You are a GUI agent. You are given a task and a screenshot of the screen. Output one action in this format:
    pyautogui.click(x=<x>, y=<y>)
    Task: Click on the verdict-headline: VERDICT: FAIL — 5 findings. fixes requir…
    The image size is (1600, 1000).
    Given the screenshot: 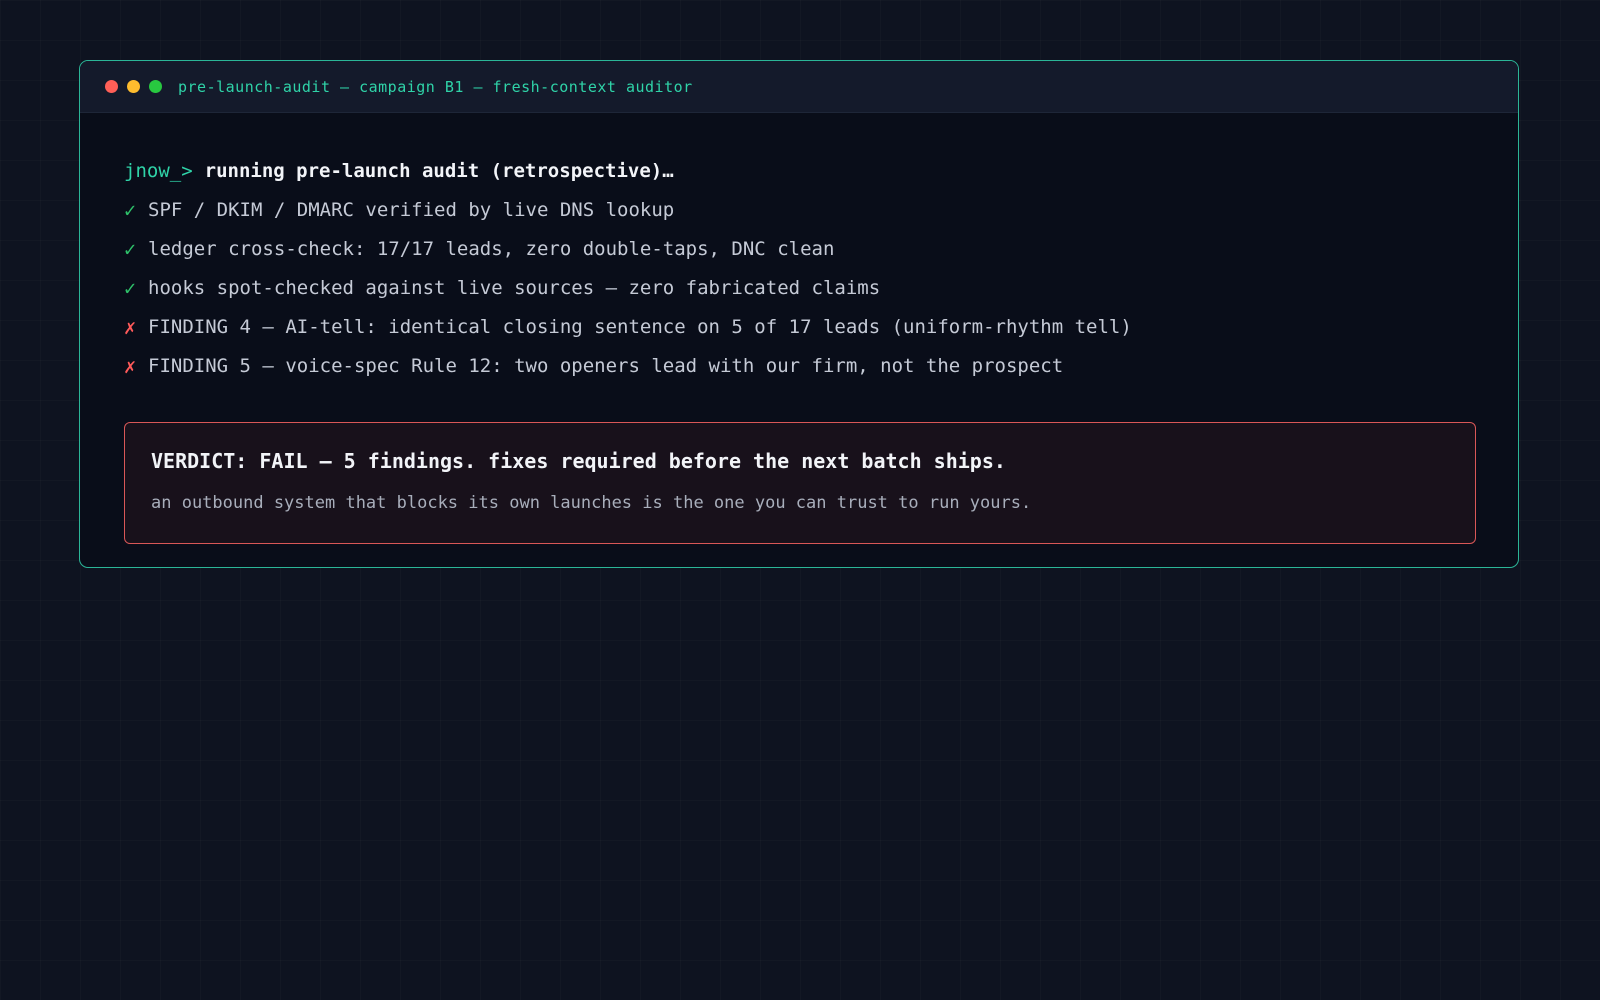 What is the action you would take?
    pyautogui.click(x=800, y=461)
    